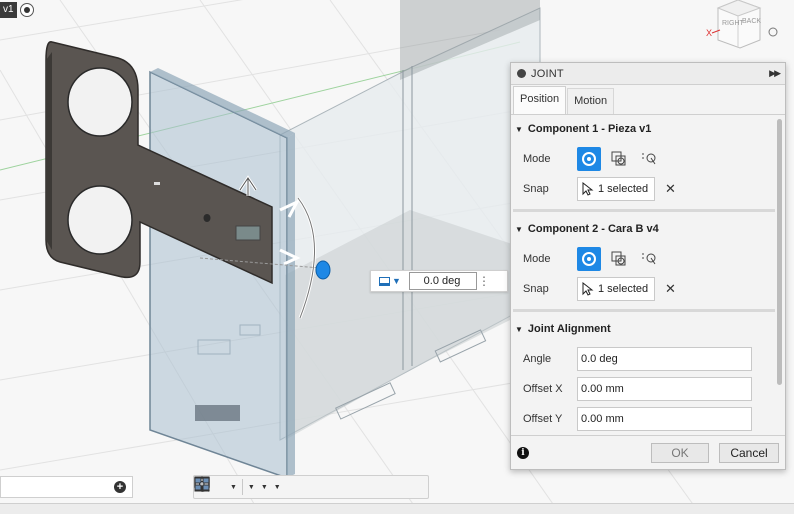 The image size is (794, 514). What do you see at coordinates (120, 487) in the screenshot?
I see `add-comment-icon: +` at bounding box center [120, 487].